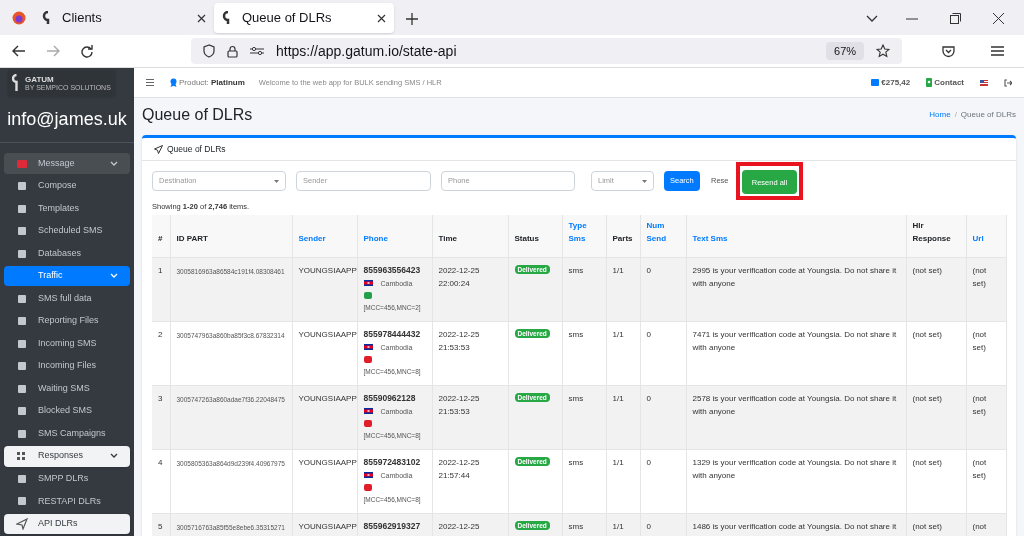 Image resolution: width=1024 pixels, height=536 pixels. What do you see at coordinates (929, 82) in the screenshot?
I see `contact-card-icon` at bounding box center [929, 82].